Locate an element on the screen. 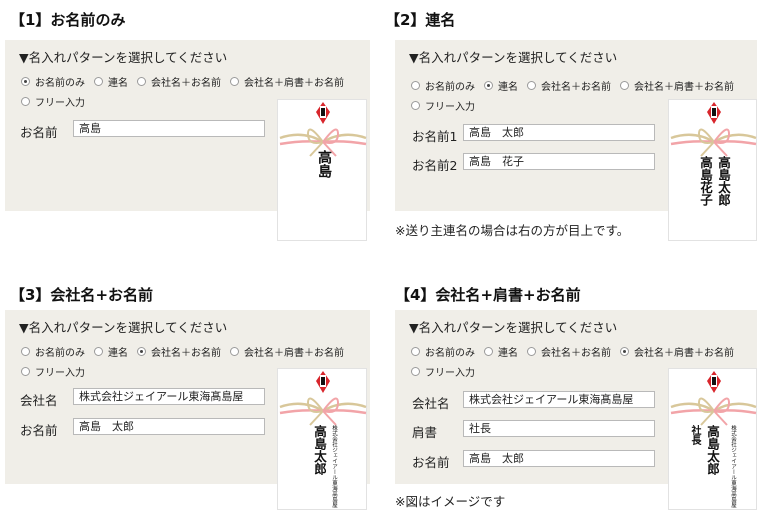  noshi-preview-4: 株式会社ジェイアール東海髙島屋 社長 高島太郎 is located at coordinates (712, 439).